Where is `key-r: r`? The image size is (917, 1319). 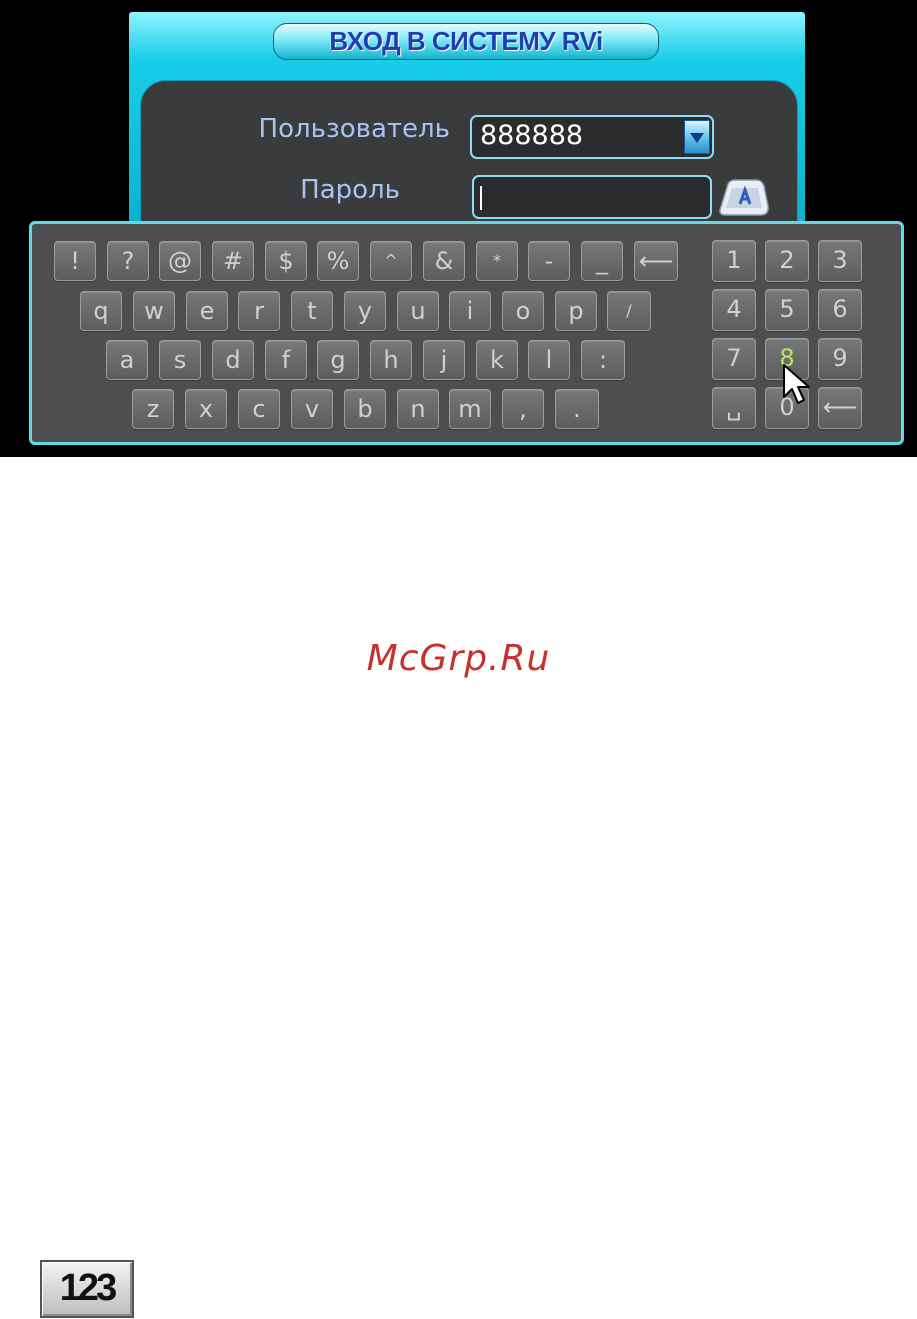
key-r: r is located at coordinates (259, 311).